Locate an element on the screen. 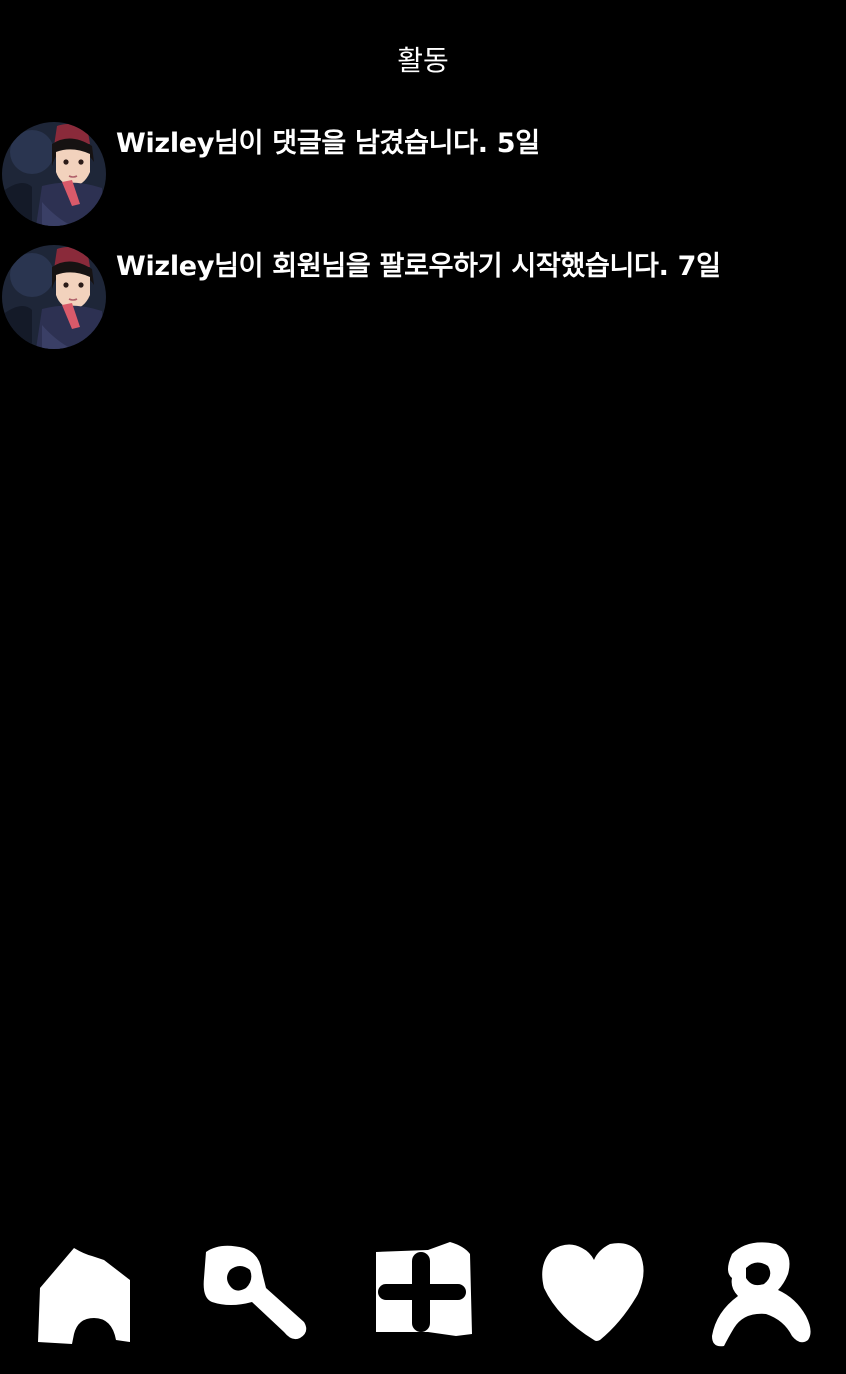  activity-item: Wizley님이 댓글을 남겼습니다. 5일 is located at coordinates (423, 174).